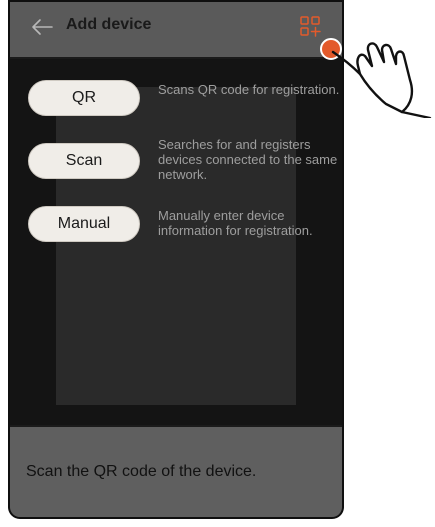 The width and height of the screenshot is (435, 527). I want to click on back-button, so click(42, 27).